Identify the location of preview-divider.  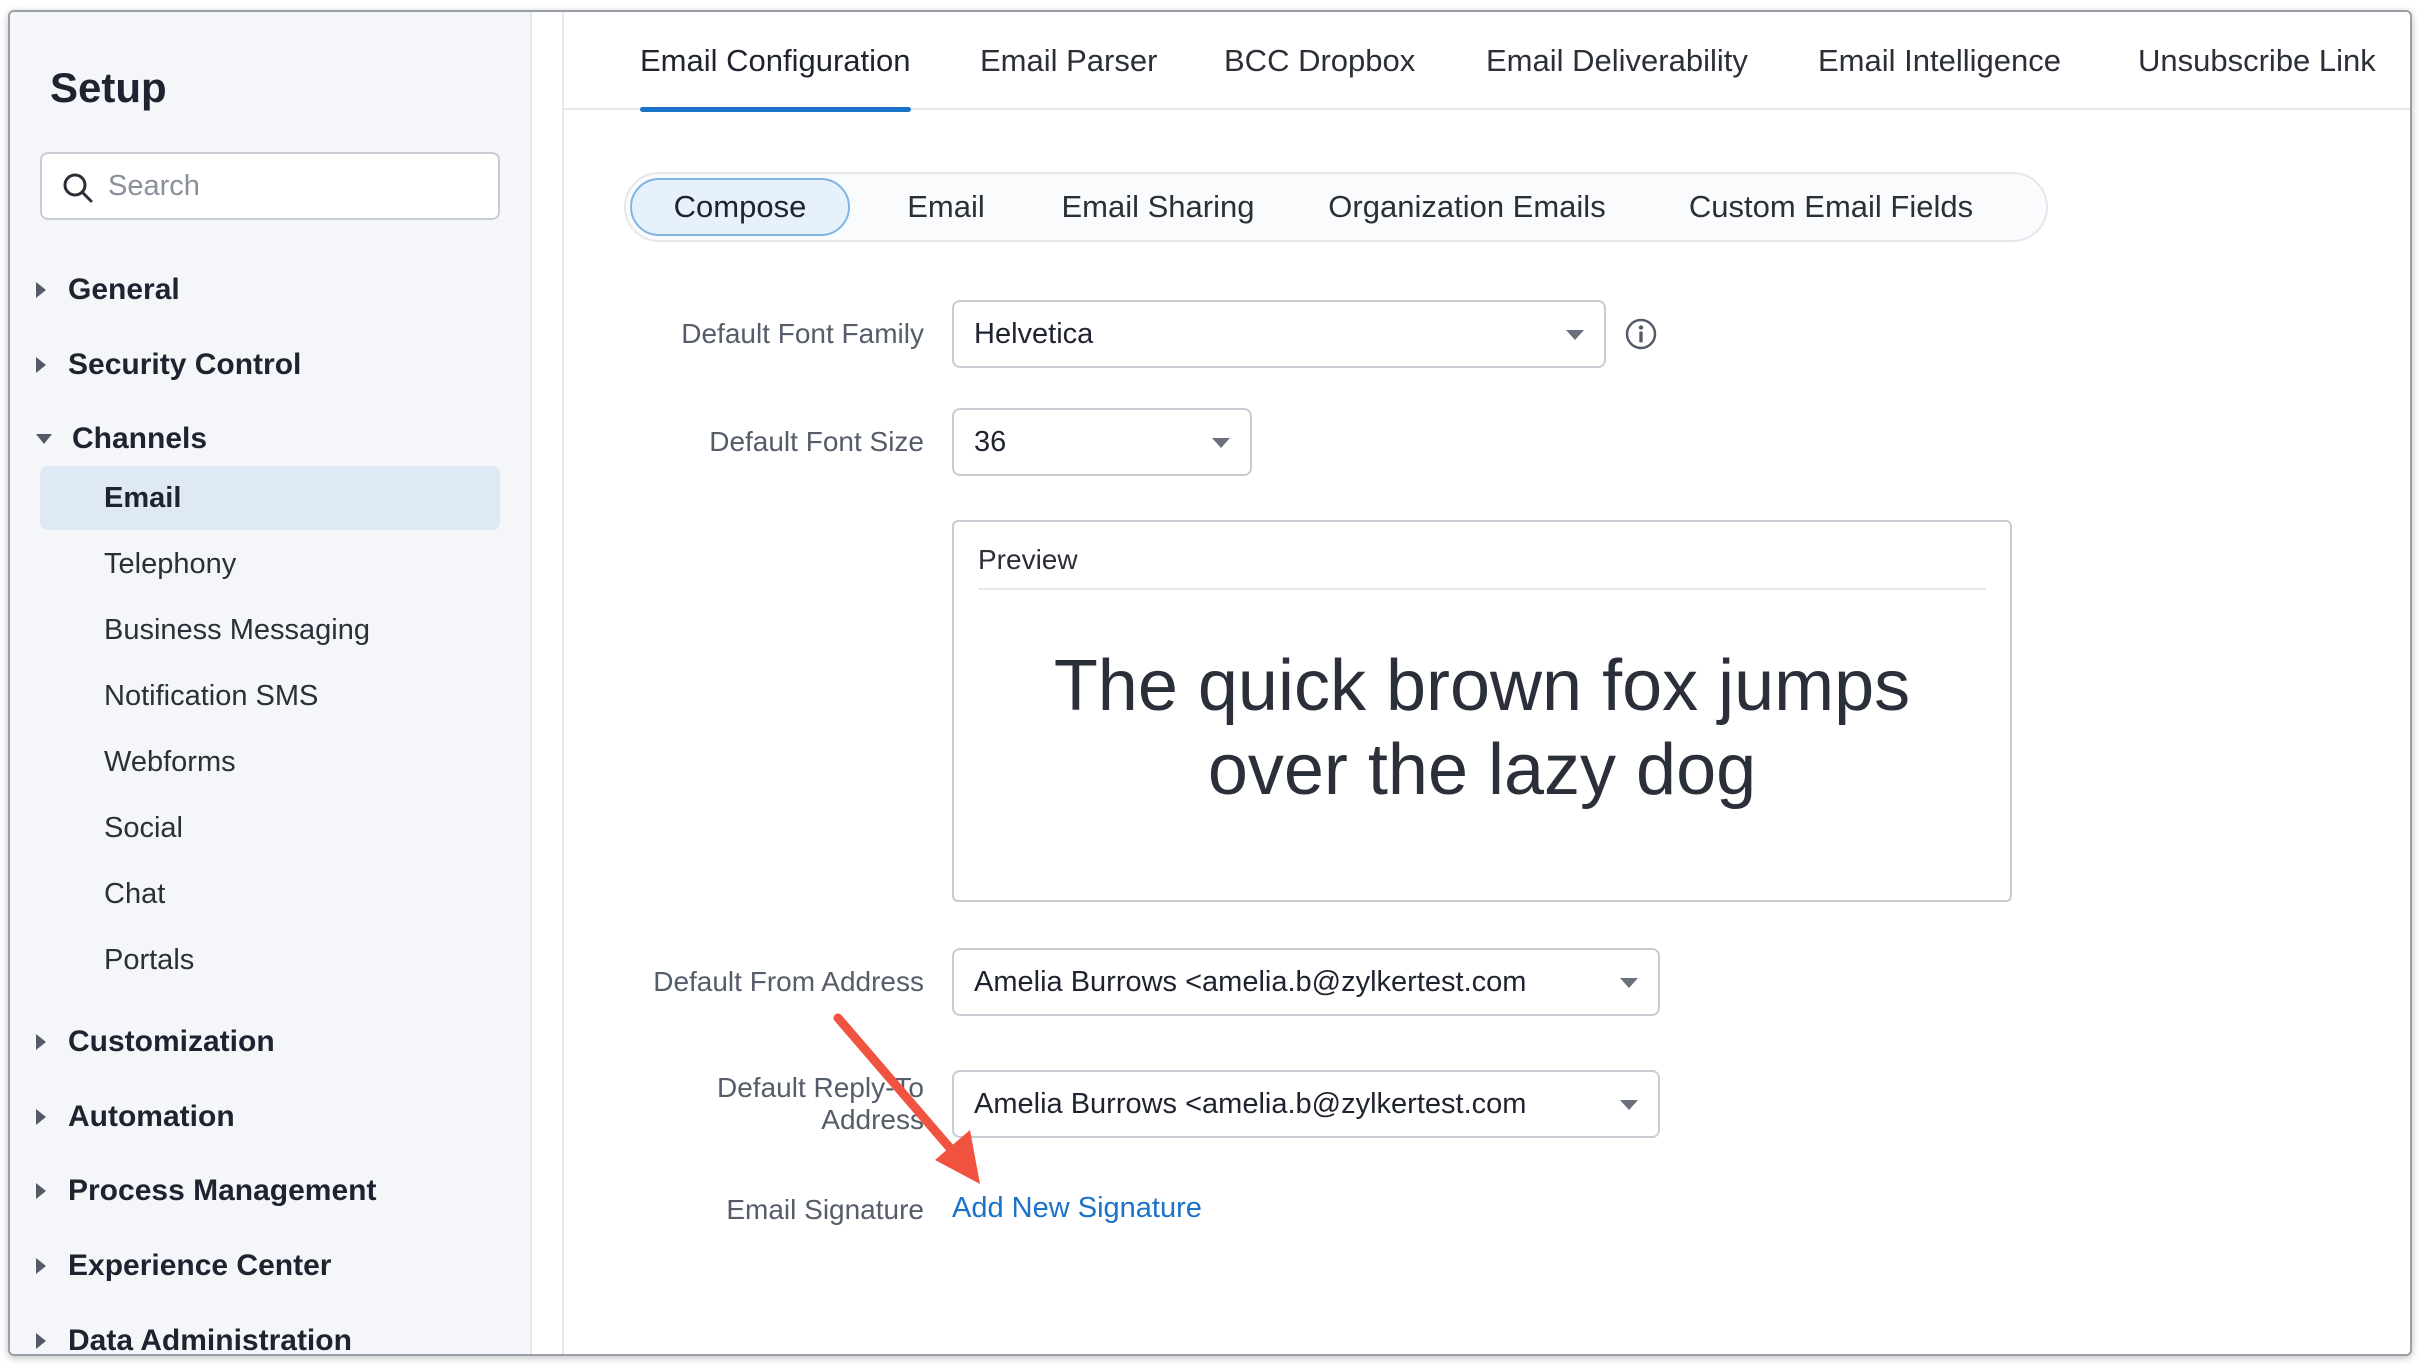
(1482, 589).